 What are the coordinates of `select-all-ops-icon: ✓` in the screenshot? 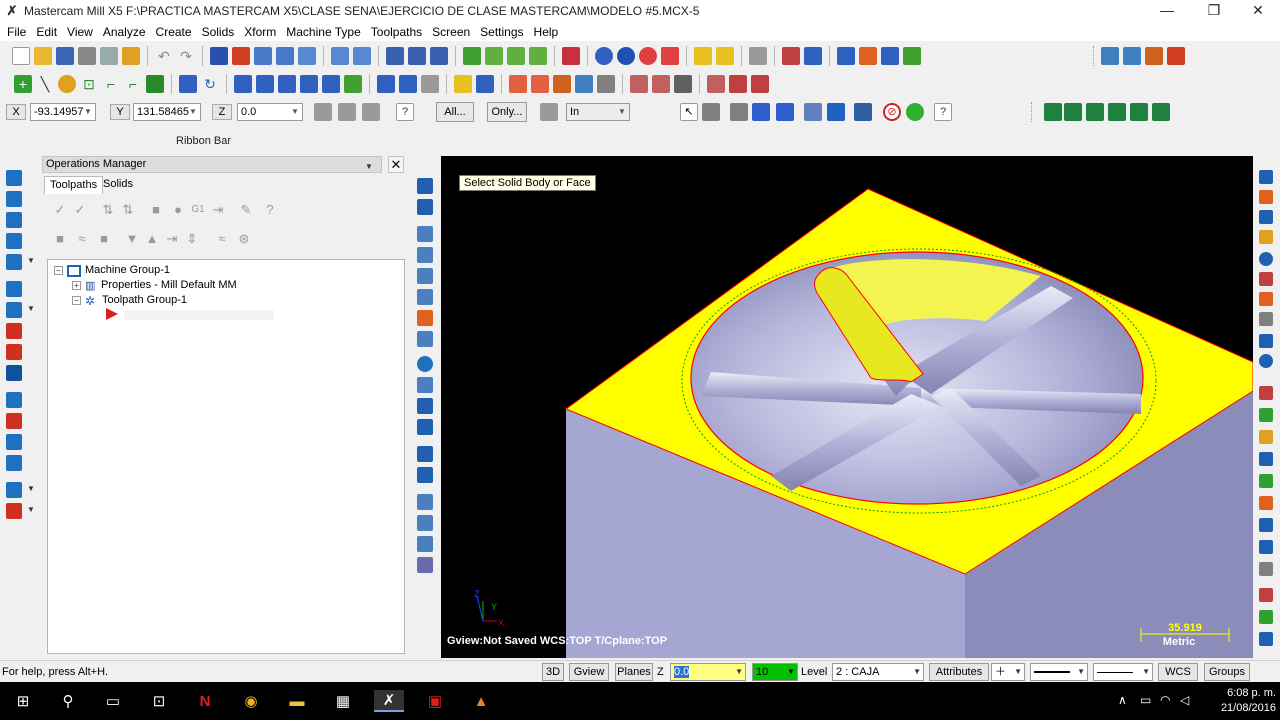 It's located at (60, 210).